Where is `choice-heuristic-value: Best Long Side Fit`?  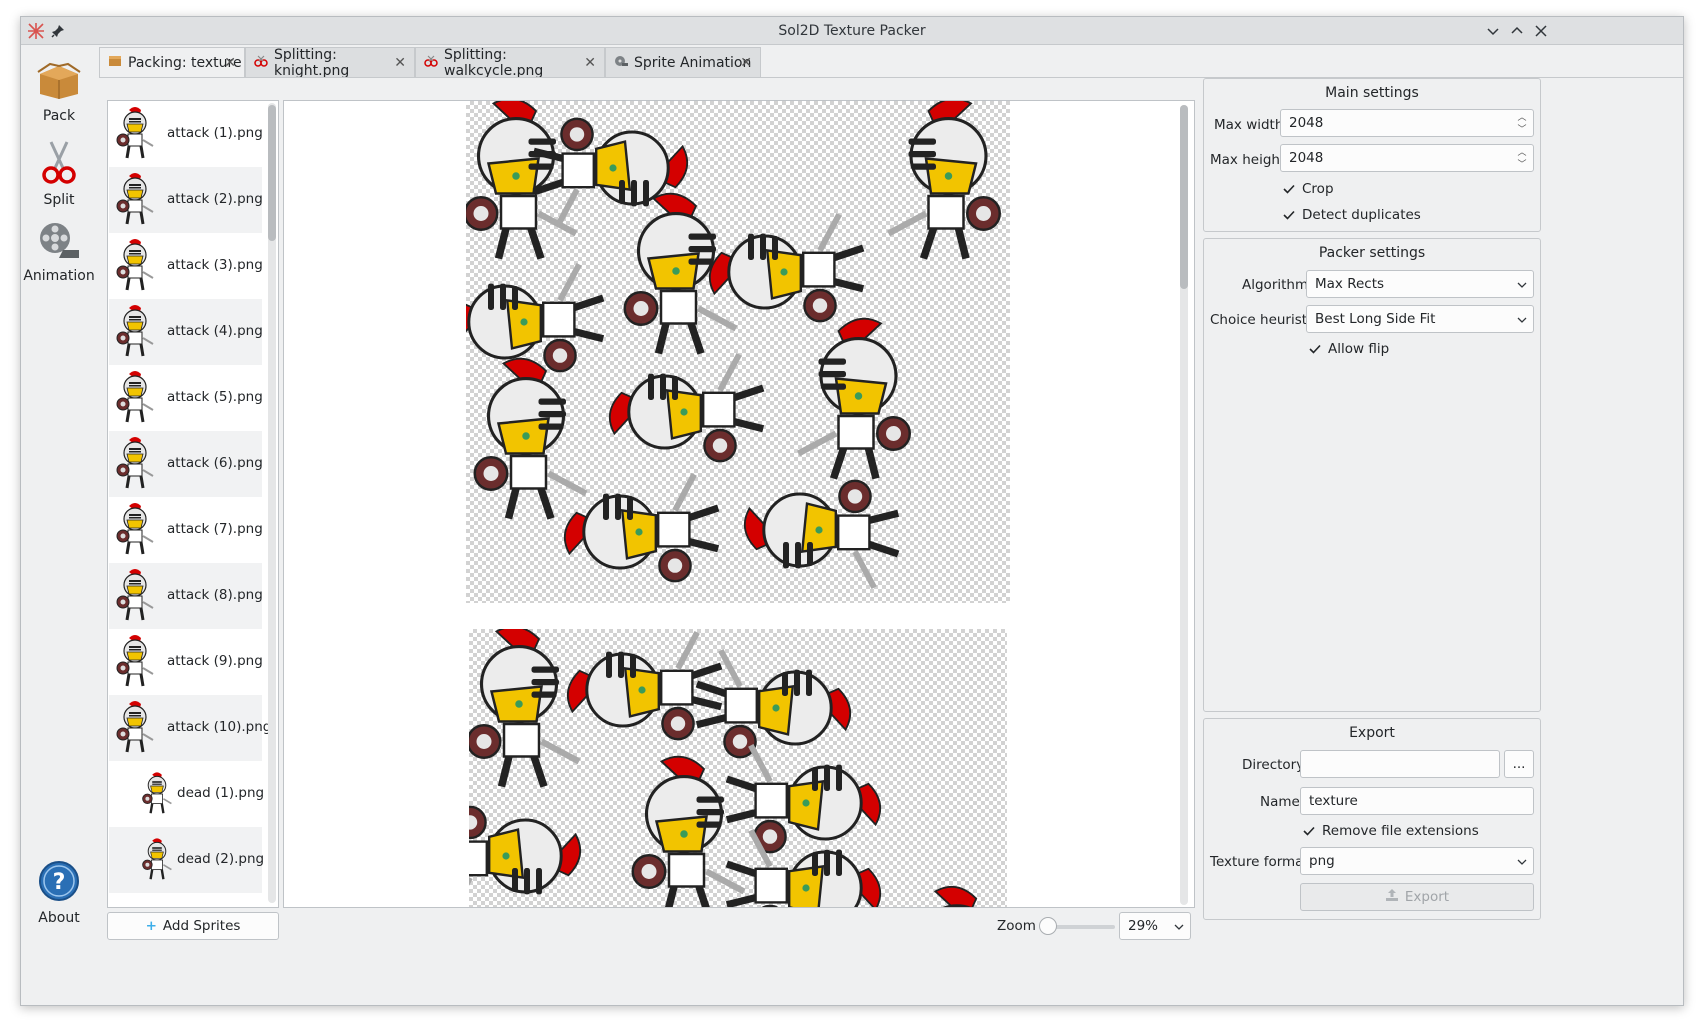
choice-heuristic-value: Best Long Side Fit is located at coordinates (1375, 319).